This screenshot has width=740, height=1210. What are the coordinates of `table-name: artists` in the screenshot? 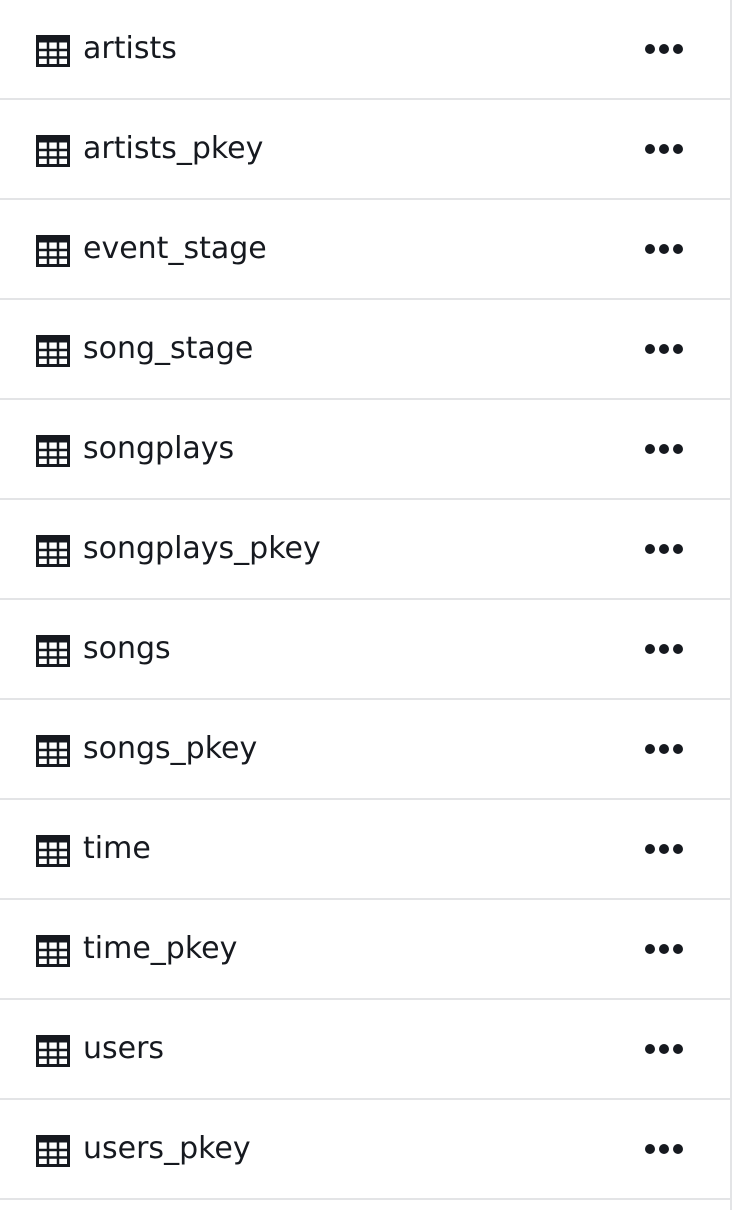 It's located at (130, 48).